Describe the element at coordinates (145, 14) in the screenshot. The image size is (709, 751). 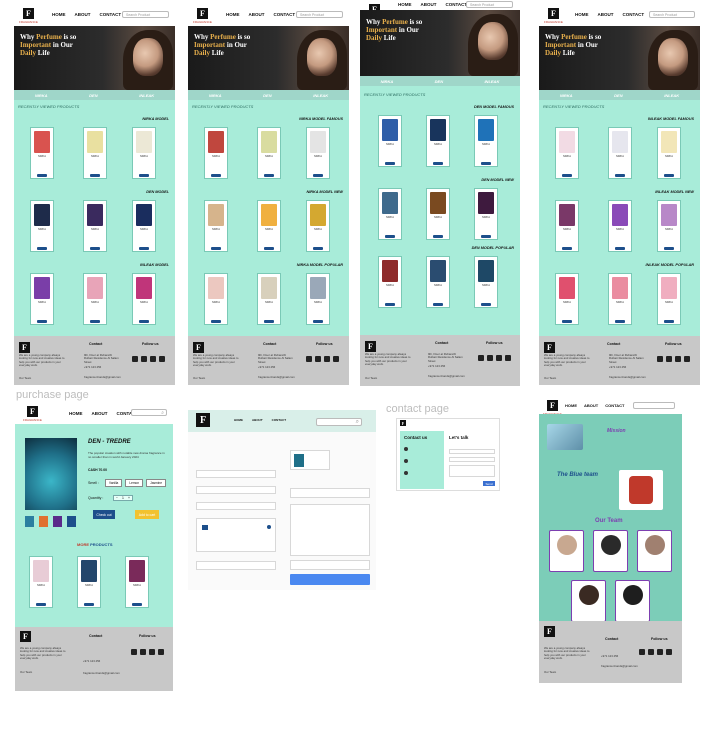
I see `search-input: Search Product` at that location.